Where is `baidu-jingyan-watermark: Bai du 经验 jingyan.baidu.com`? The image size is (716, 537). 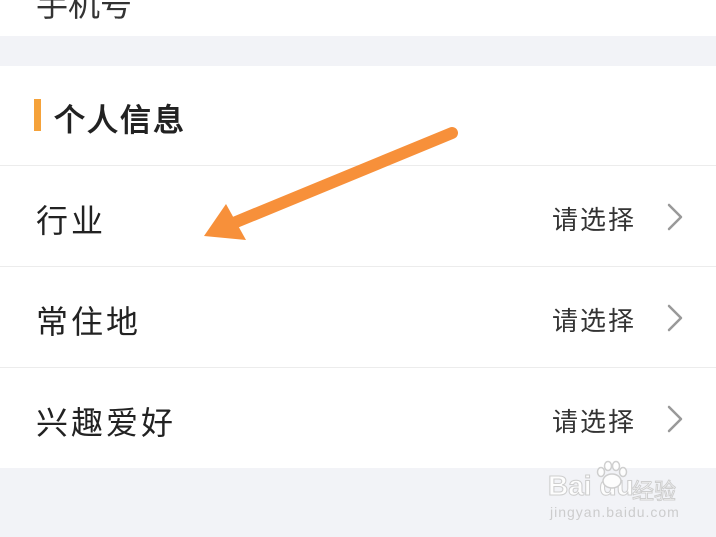
baidu-jingyan-watermark: Bai du 经验 jingyan.baidu.com is located at coordinates (628, 493).